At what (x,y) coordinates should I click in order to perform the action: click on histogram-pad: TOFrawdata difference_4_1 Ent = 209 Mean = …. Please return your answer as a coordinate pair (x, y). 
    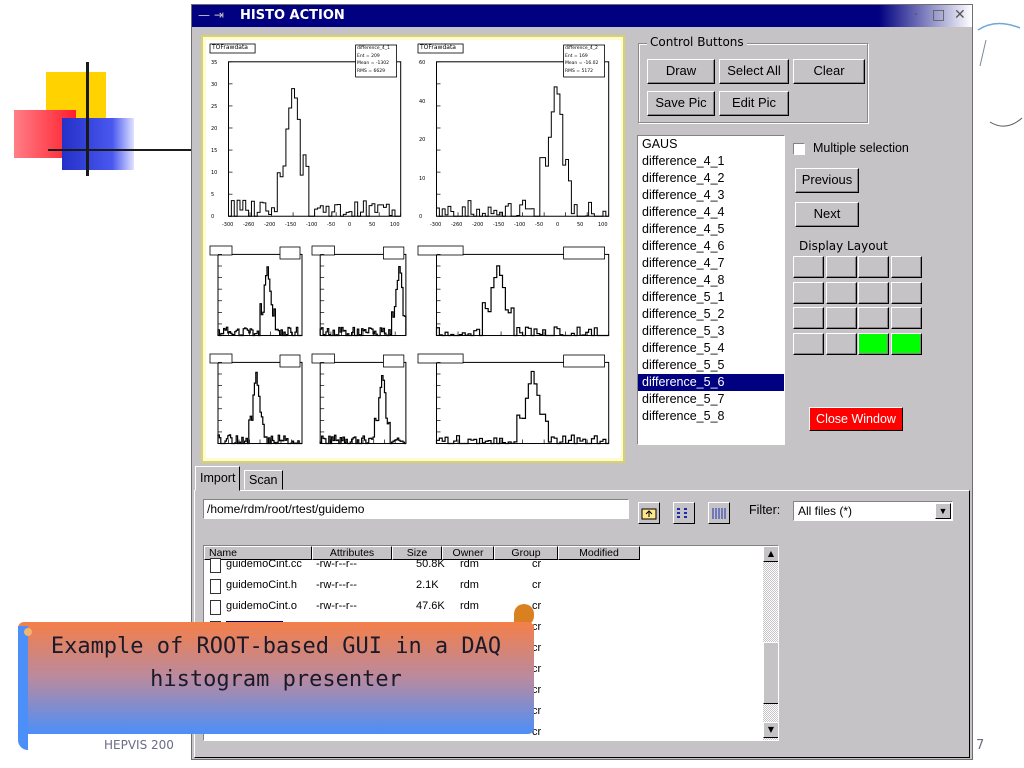
    Looking at the image, I should click on (310, 141).